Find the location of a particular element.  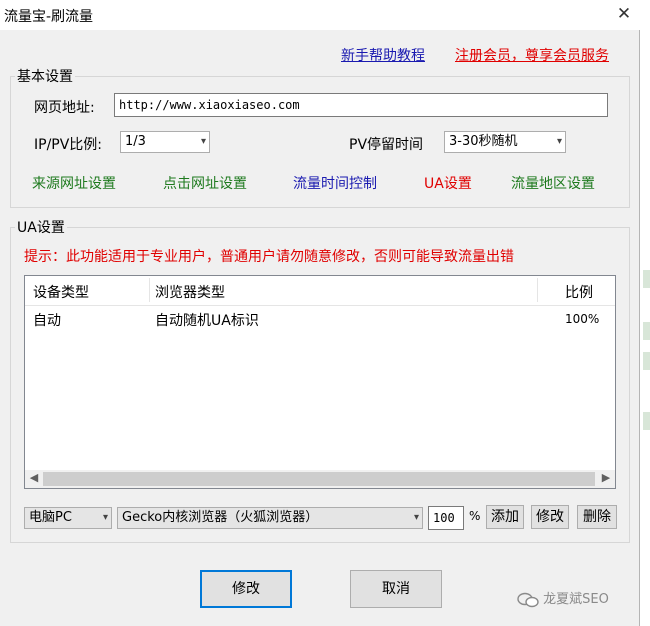

ua-warning-text: 提示：此功能适用于专业用户，普通用户请勿随意修改，否则可能导致流量出错 is located at coordinates (269, 257).